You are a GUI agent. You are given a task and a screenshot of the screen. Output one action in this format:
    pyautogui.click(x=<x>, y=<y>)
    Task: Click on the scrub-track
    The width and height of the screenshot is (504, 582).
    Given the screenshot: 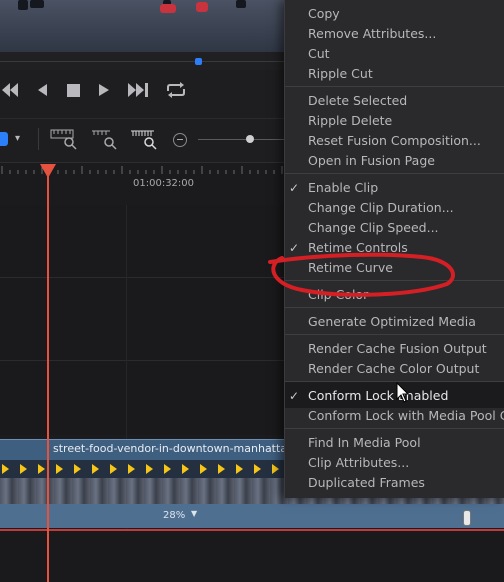 What is the action you would take?
    pyautogui.click(x=142, y=61)
    